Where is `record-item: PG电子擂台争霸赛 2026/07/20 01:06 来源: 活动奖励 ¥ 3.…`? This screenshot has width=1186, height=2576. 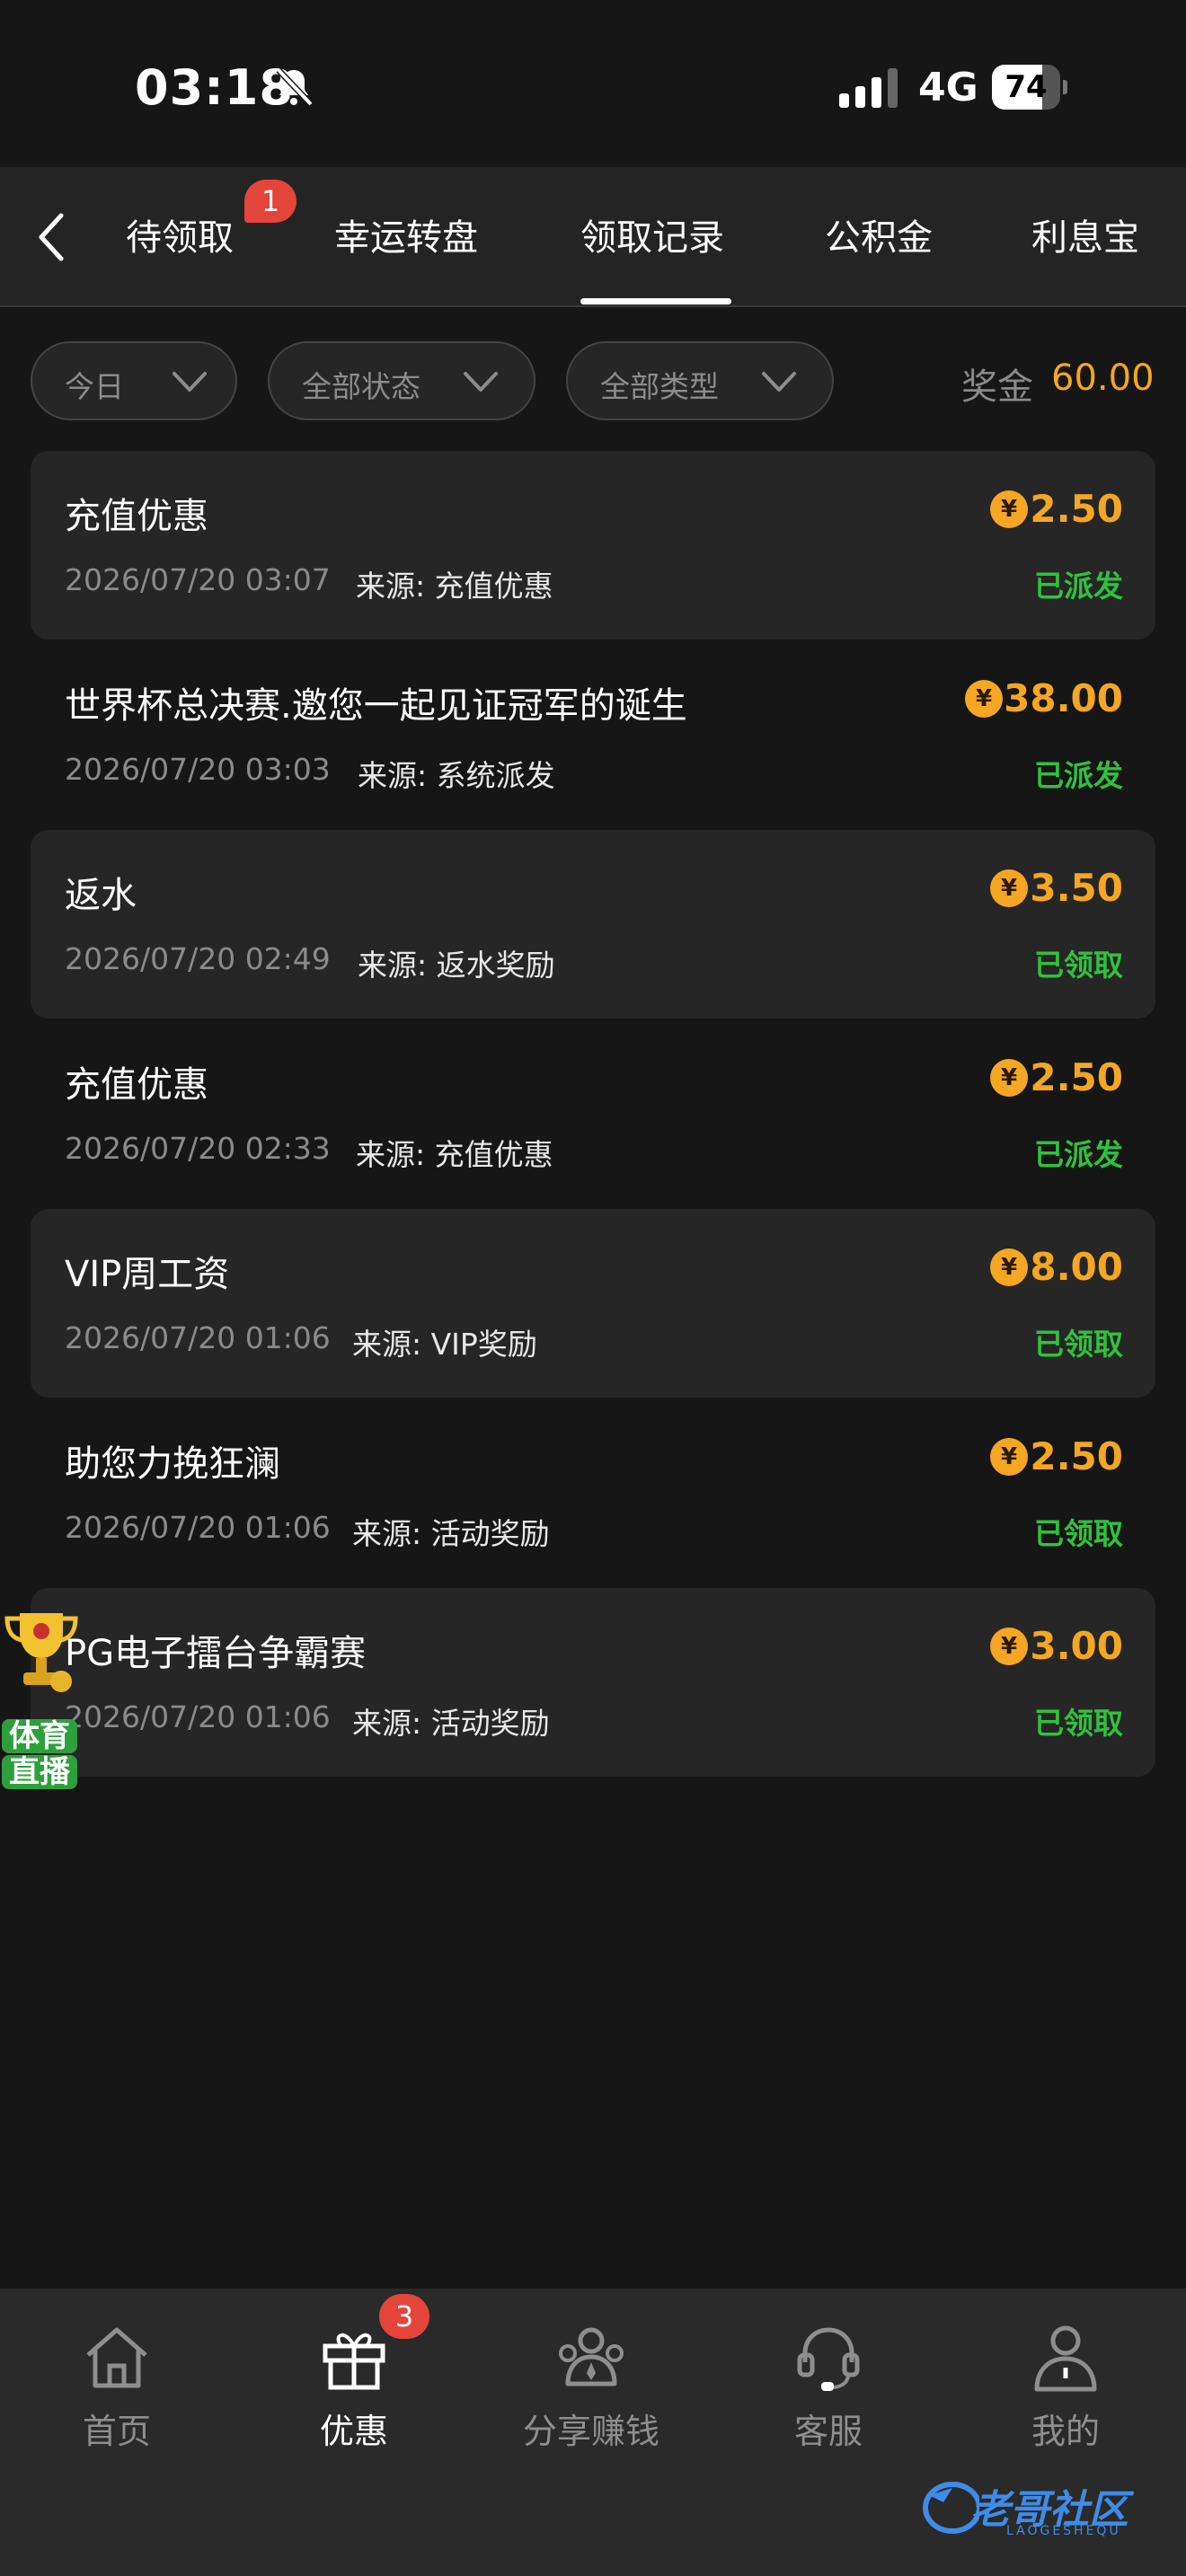 record-item: PG电子擂台争霸赛 2026/07/20 01:06 来源: 活动奖励 ¥ 3.… is located at coordinates (593, 1682).